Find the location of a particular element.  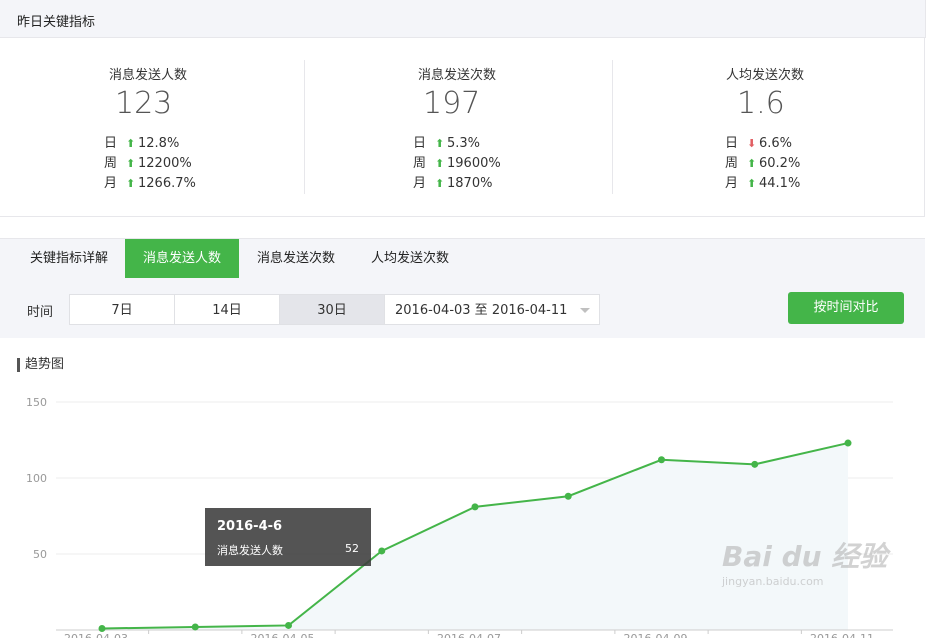

arrow-down-icon: ⬇ is located at coordinates (752, 143).